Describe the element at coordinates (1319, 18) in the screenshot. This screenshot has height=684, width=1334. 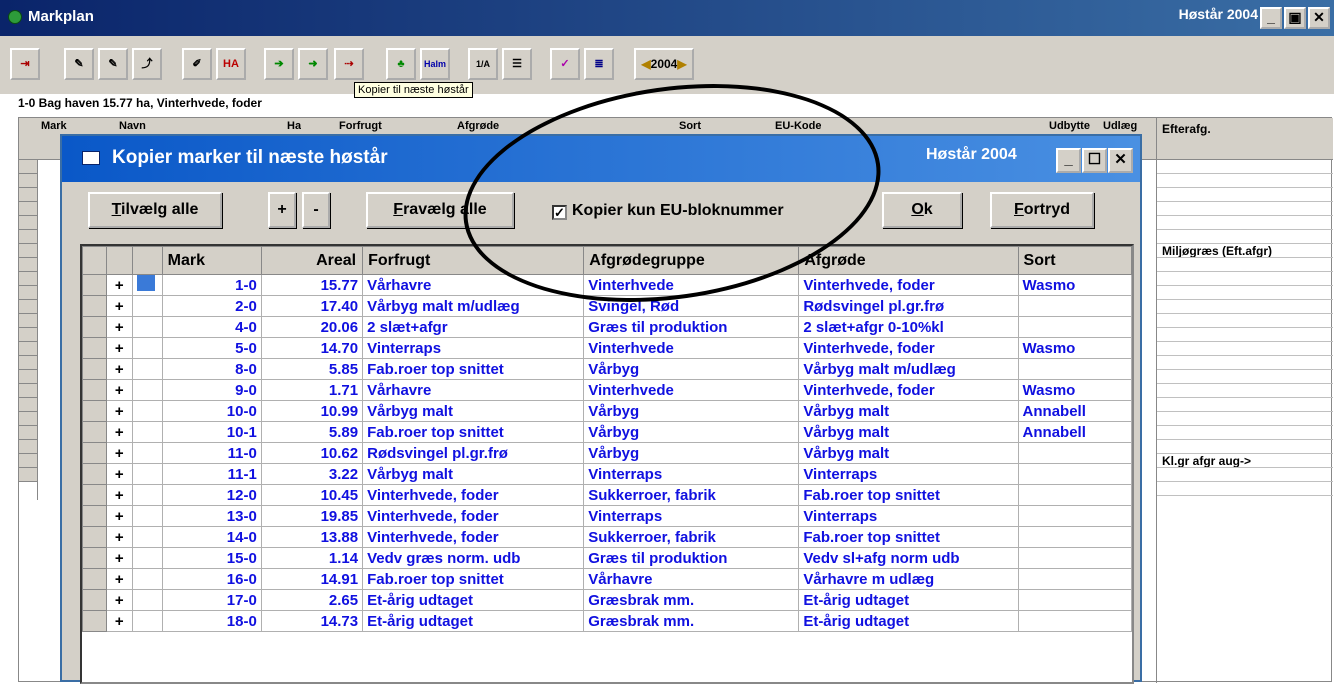
I see `close-button: ✕` at that location.